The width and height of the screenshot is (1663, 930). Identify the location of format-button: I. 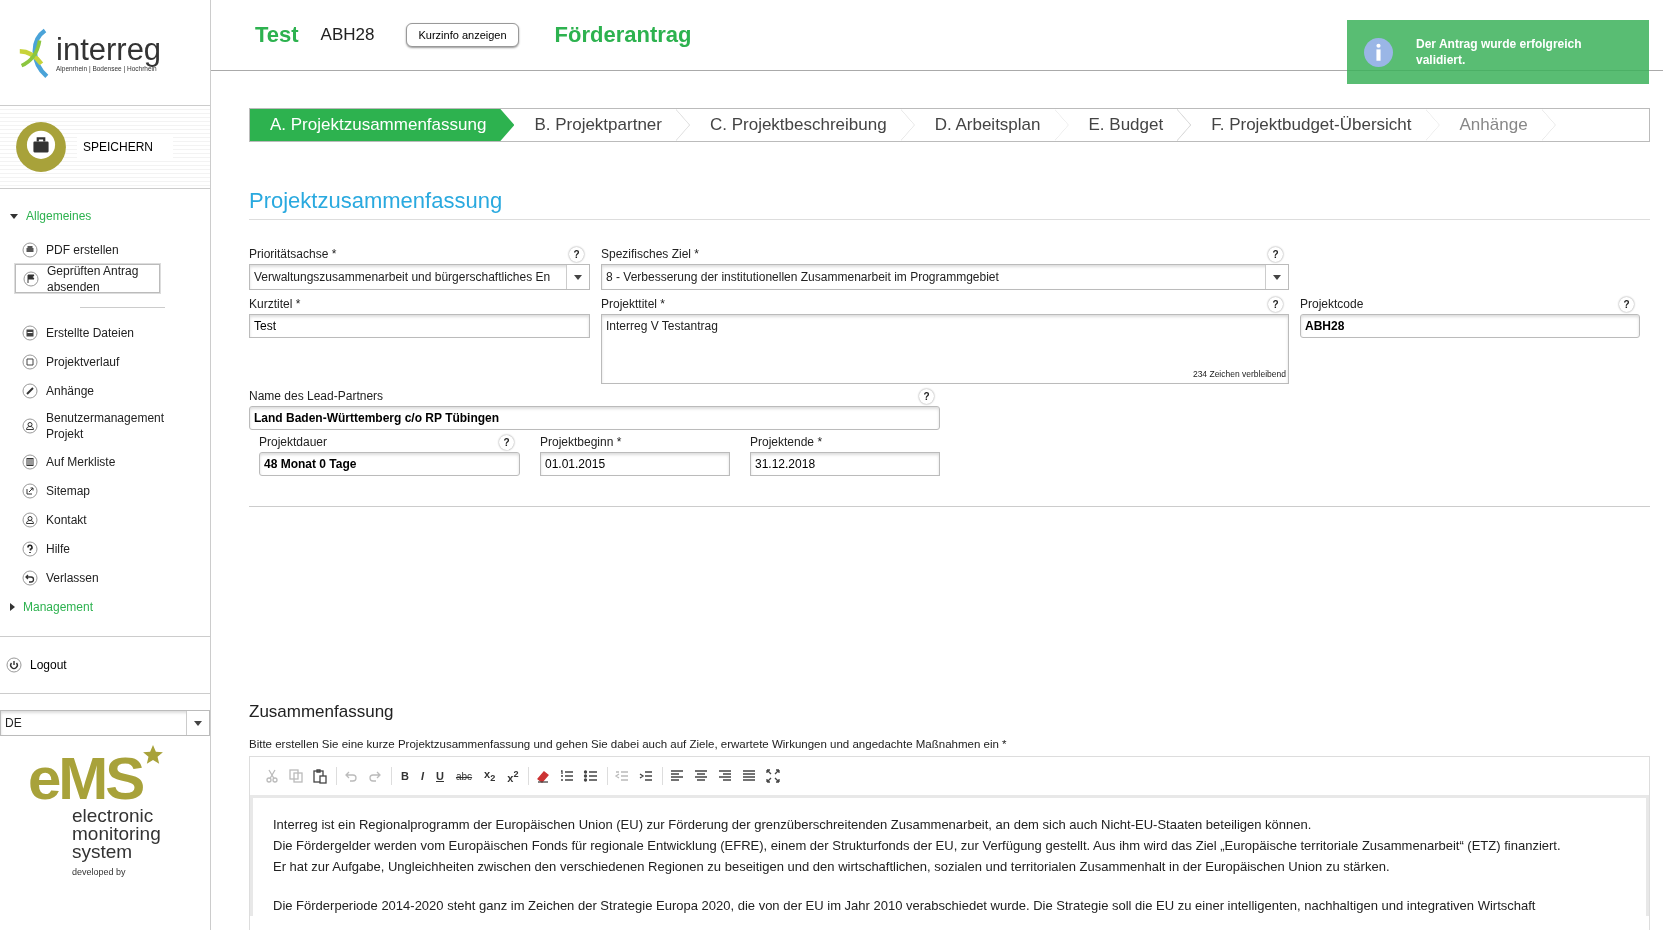
(422, 776).